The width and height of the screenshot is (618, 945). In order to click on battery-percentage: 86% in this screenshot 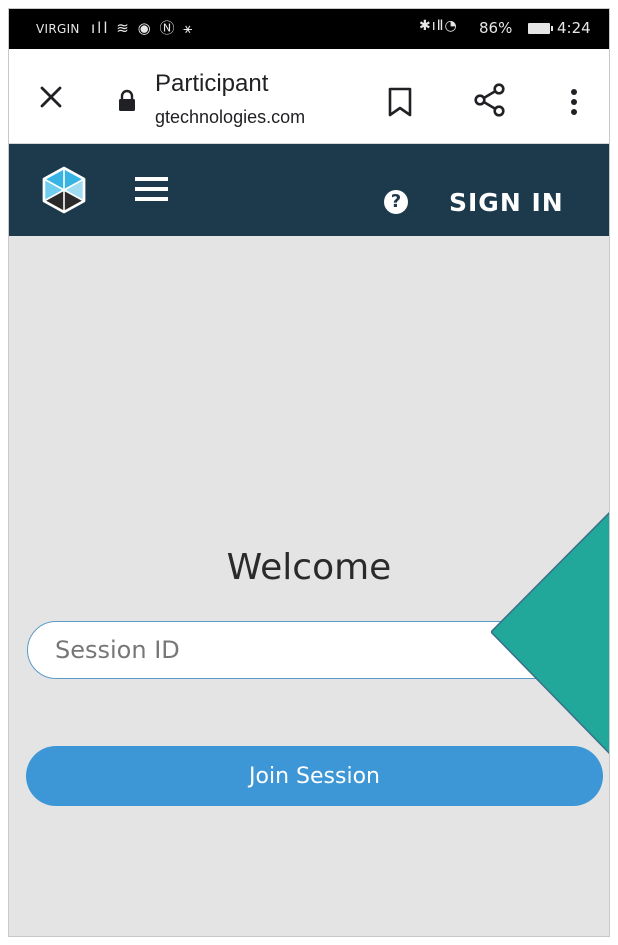, I will do `click(496, 28)`.